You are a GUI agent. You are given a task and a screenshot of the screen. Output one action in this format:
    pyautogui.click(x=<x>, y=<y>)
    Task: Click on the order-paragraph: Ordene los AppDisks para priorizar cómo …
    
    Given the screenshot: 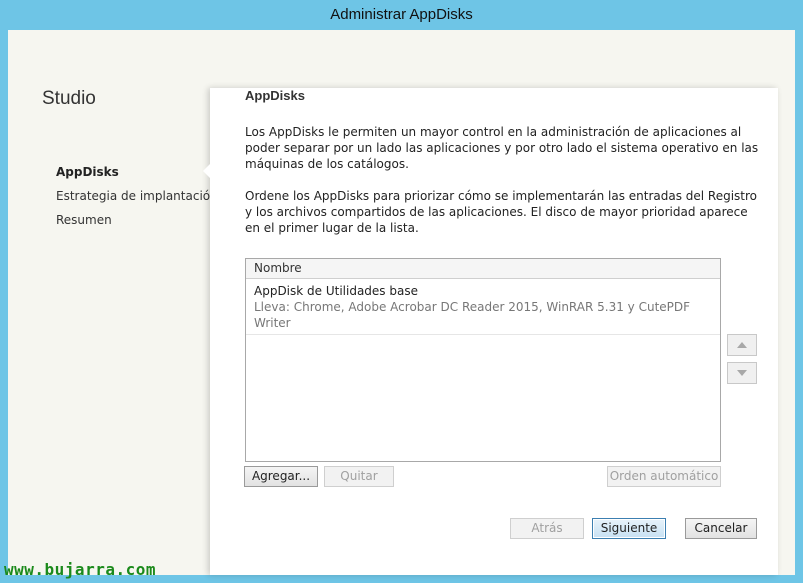 What is the action you would take?
    pyautogui.click(x=501, y=212)
    